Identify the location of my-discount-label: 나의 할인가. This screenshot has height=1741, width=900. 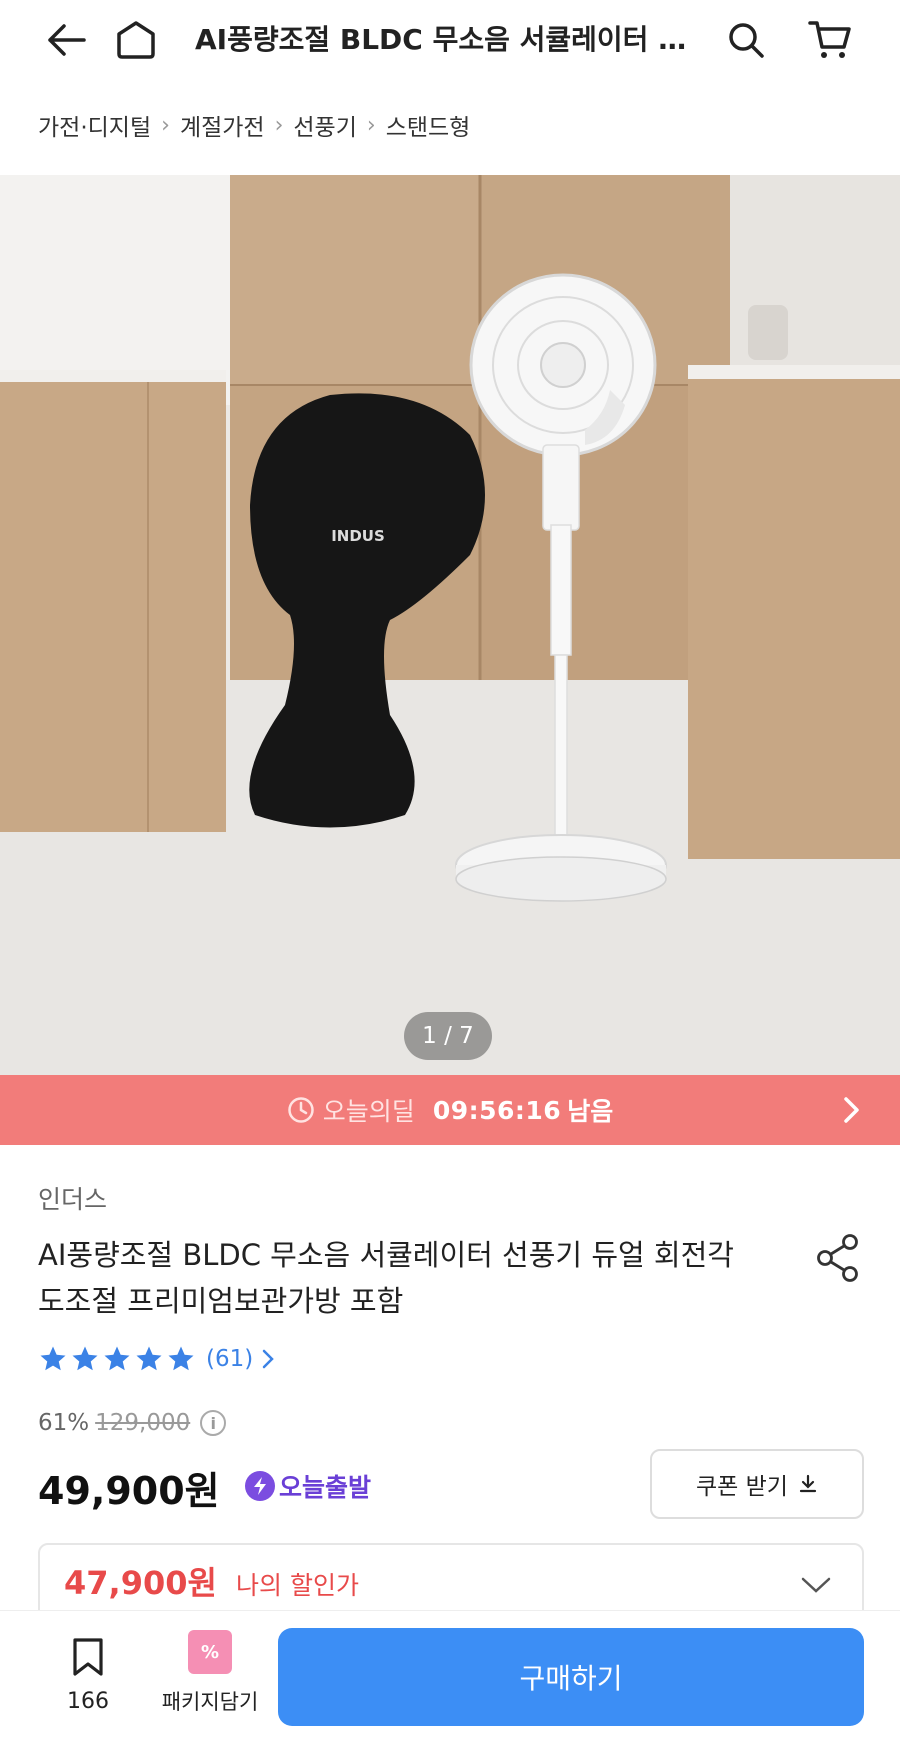
(297, 1585).